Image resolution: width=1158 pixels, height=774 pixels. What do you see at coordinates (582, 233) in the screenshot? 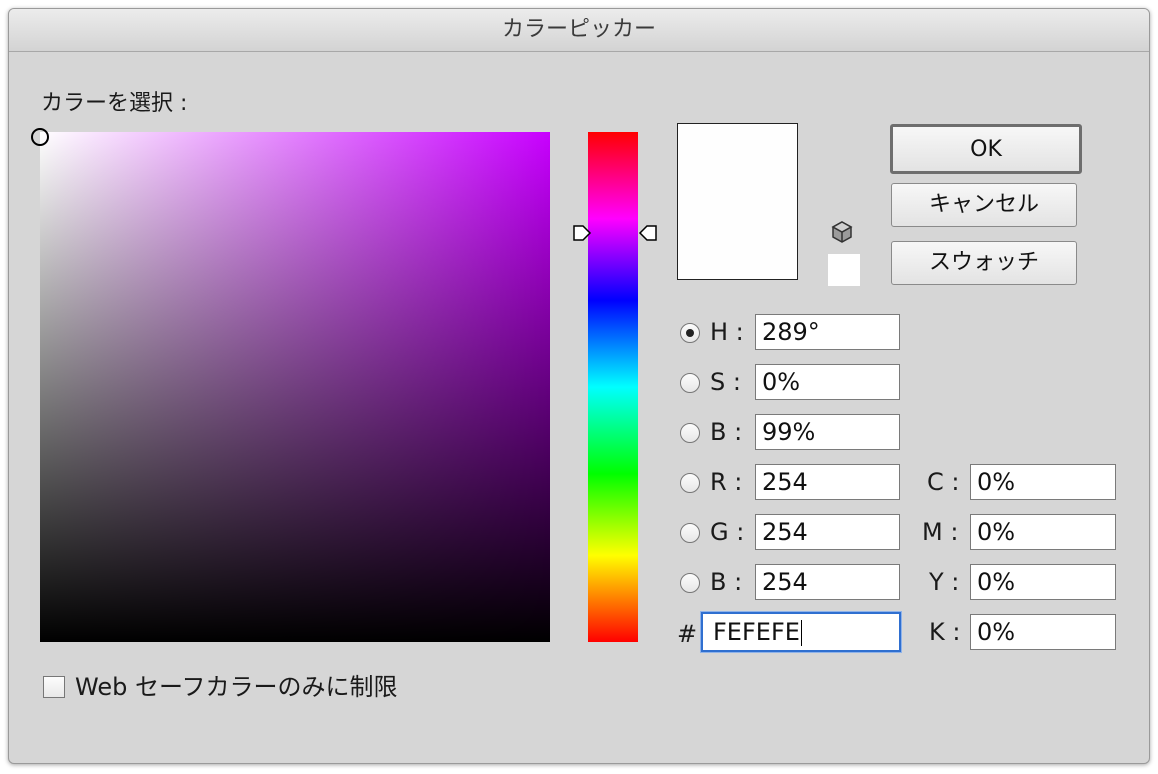
I see `hue-slider-left-arrow-icon` at bounding box center [582, 233].